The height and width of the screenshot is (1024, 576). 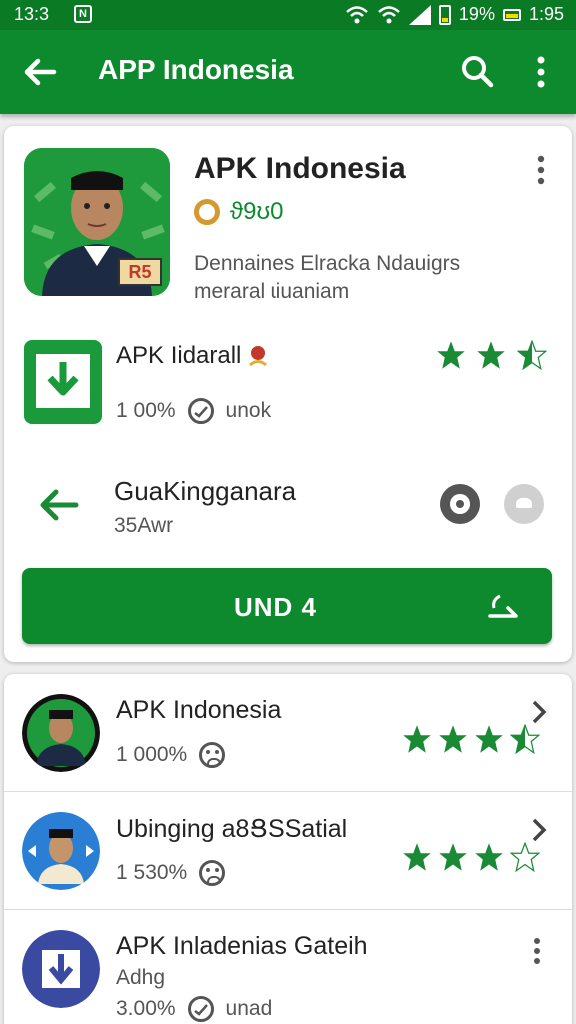 I want to click on download-avatar-icon, so click(x=61, y=969).